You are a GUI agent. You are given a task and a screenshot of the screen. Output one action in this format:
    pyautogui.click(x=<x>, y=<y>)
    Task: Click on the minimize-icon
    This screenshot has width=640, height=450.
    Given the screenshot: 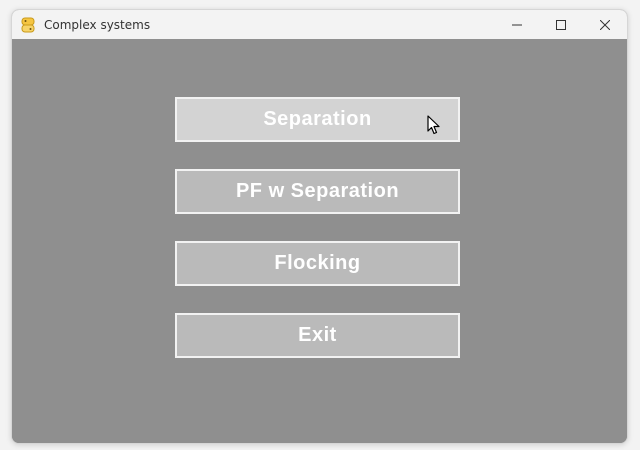 What is the action you would take?
    pyautogui.click(x=517, y=24)
    